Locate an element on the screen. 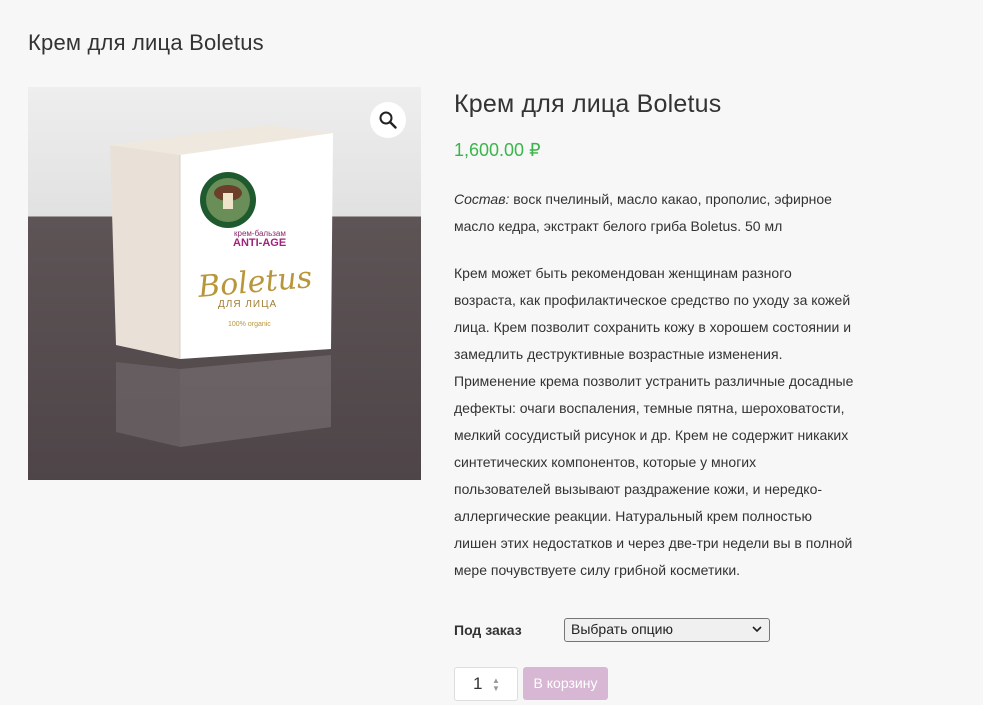 The image size is (983, 705). quantity-input: 1 is located at coordinates (486, 684).